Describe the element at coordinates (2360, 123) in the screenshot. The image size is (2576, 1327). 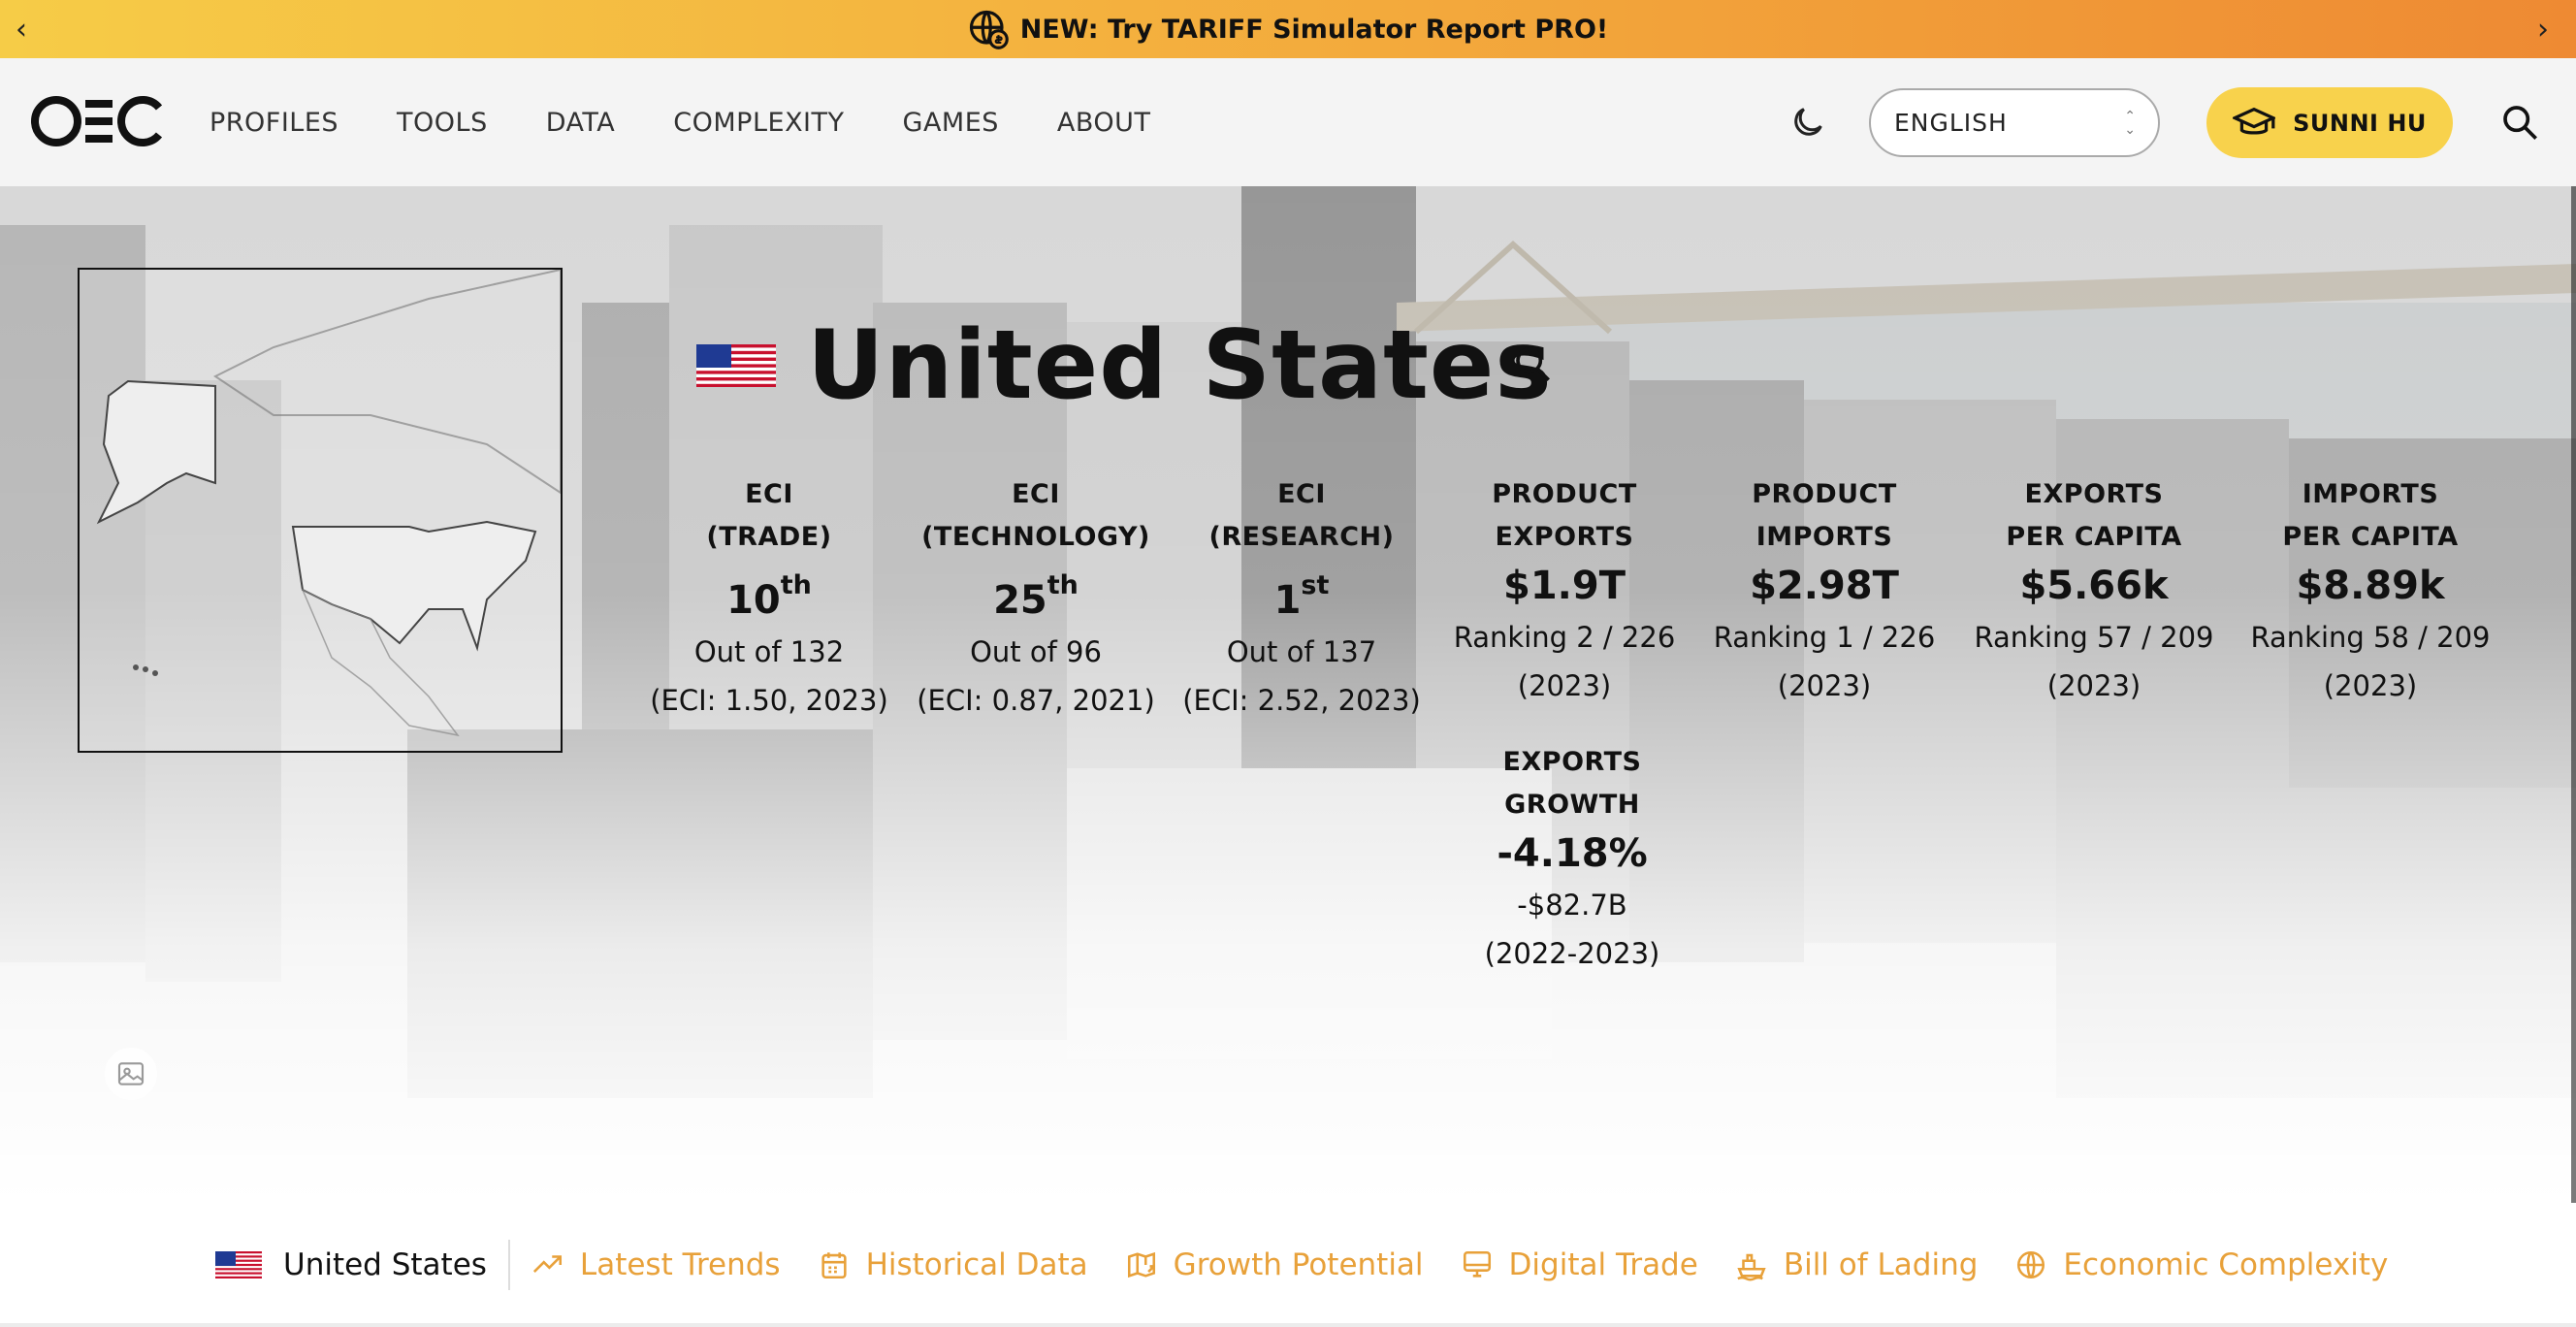
I see `user-name: SUNNI HU` at that location.